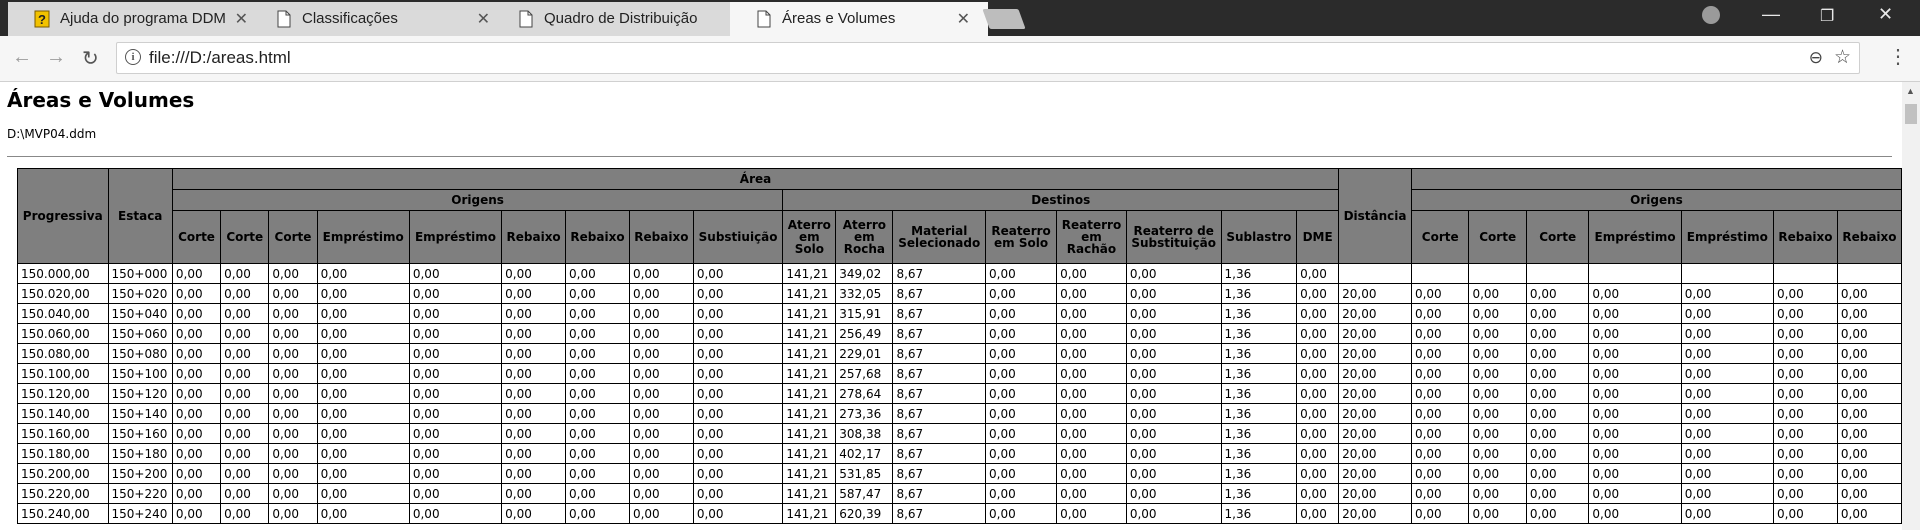 This screenshot has width=1920, height=530. What do you see at coordinates (140, 433) in the screenshot?
I see `table-cell: 150+160` at bounding box center [140, 433].